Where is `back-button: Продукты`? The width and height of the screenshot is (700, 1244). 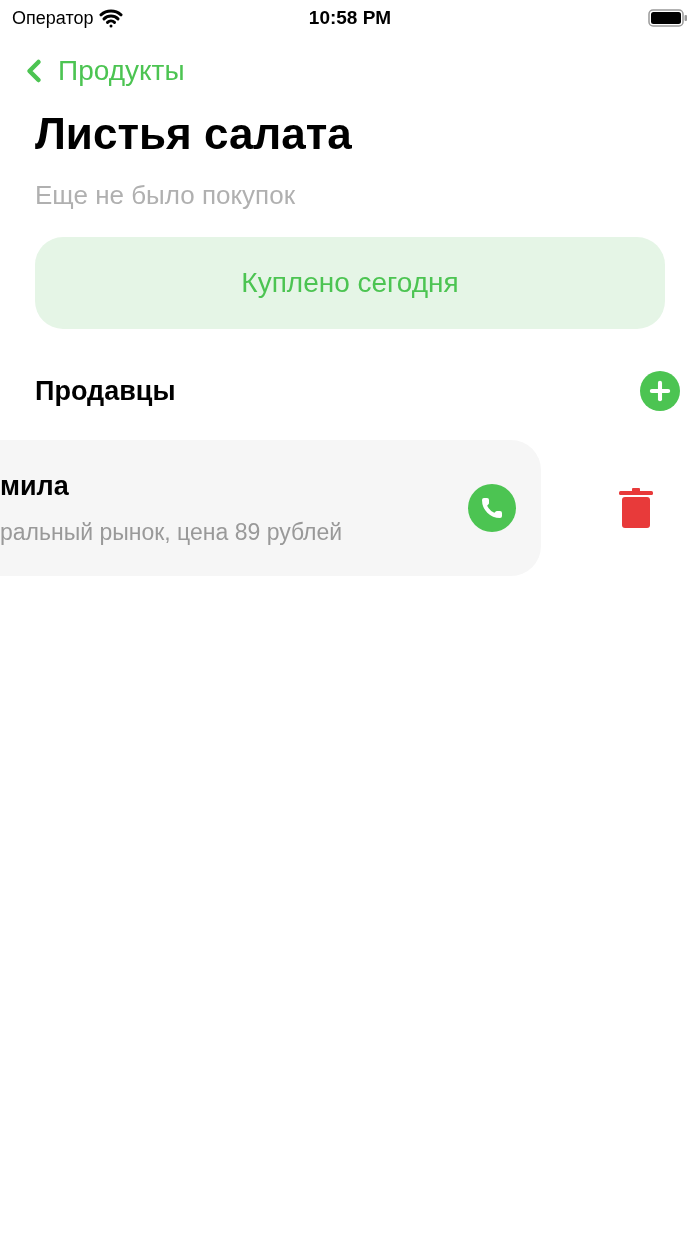 back-button: Продукты is located at coordinates (100, 71).